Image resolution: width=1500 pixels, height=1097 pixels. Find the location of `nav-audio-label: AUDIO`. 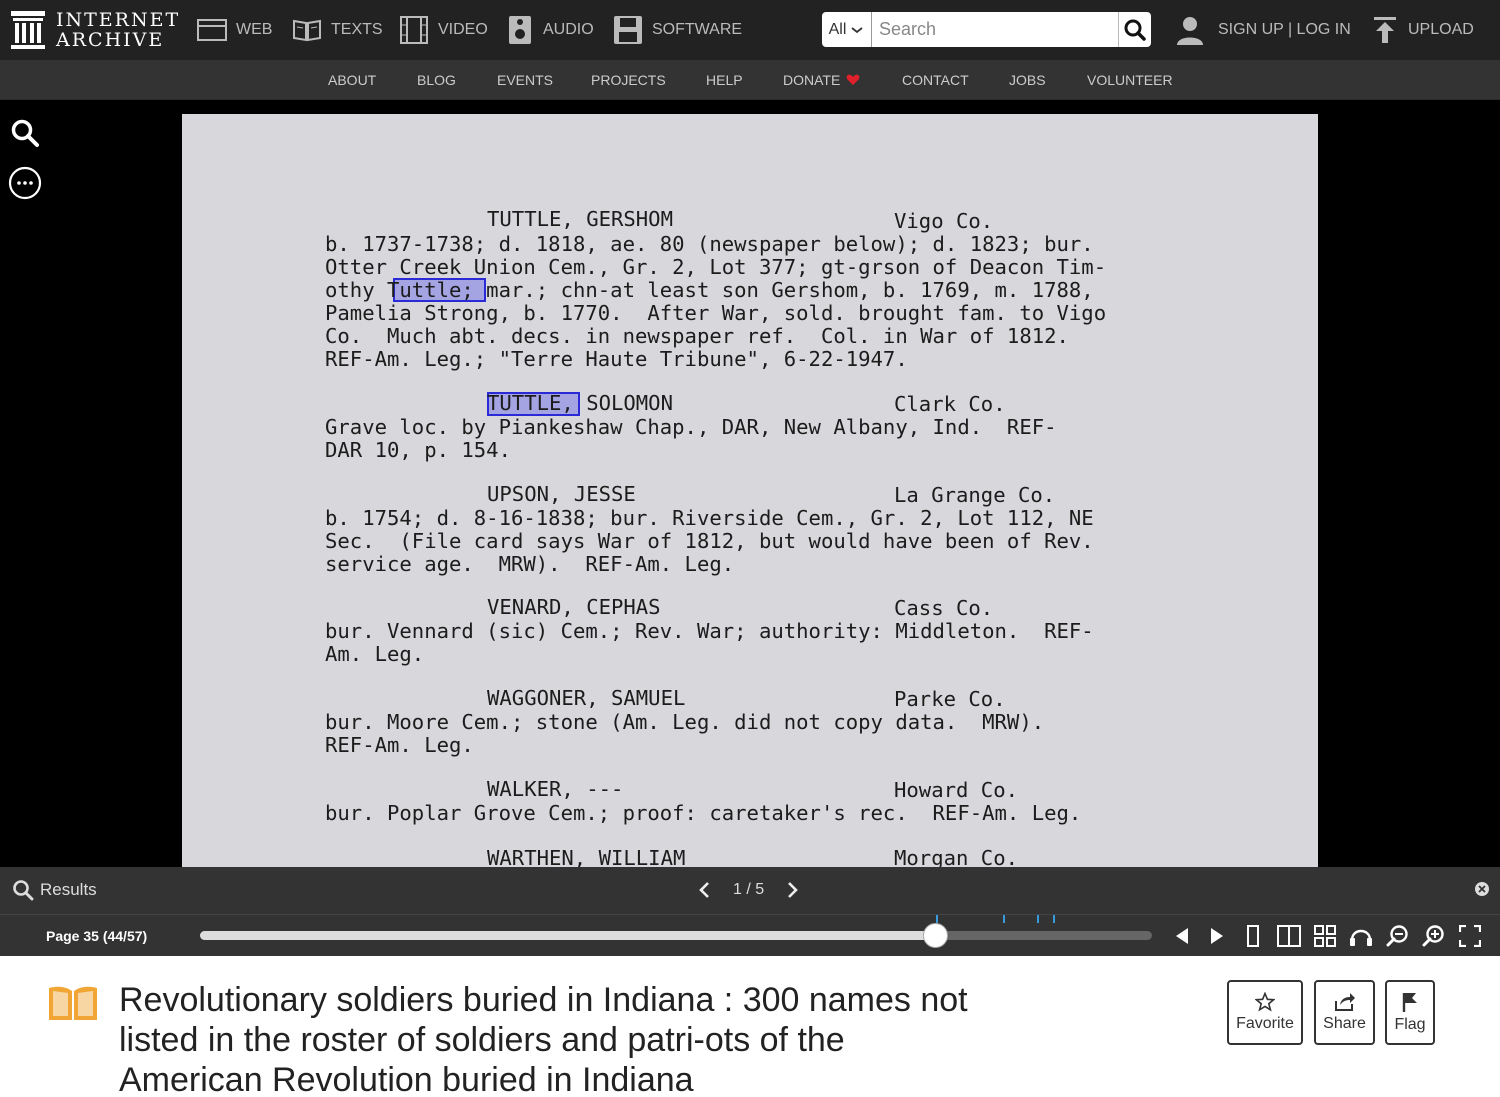

nav-audio-label: AUDIO is located at coordinates (568, 29).